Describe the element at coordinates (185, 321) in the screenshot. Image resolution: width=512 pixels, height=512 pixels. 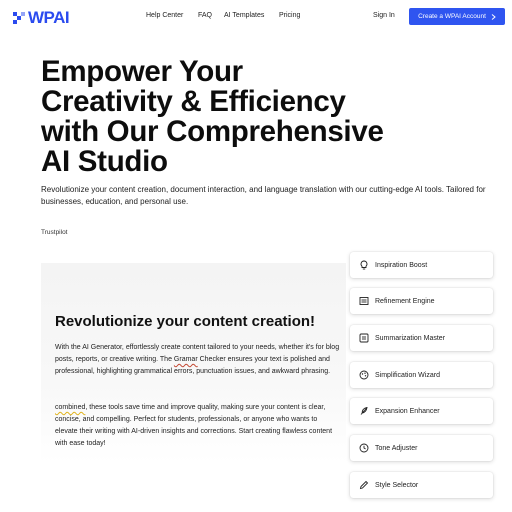
I see `content-title: Revolutionize your content creation!` at that location.